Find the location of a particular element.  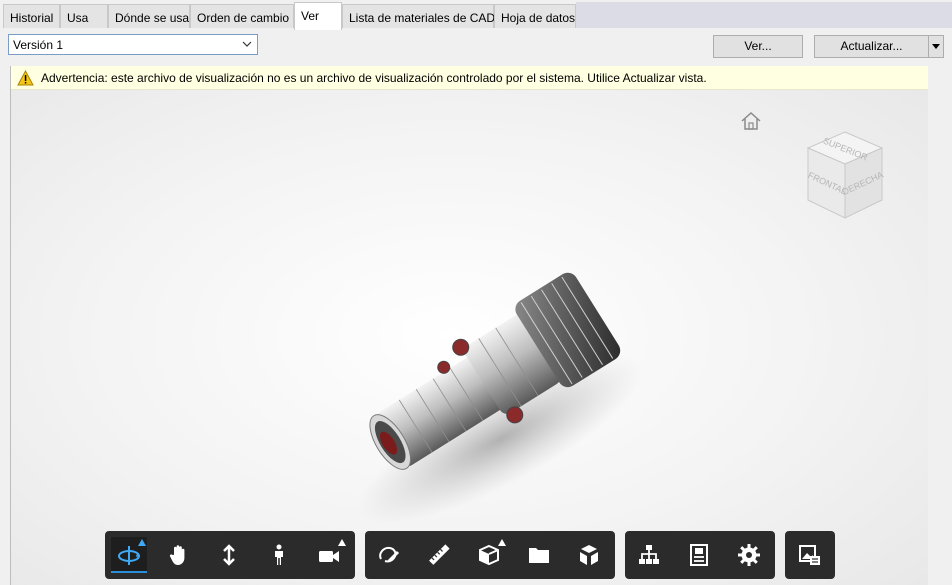

tab-orden-de-cambio: Orden de cambio is located at coordinates (242, 16).